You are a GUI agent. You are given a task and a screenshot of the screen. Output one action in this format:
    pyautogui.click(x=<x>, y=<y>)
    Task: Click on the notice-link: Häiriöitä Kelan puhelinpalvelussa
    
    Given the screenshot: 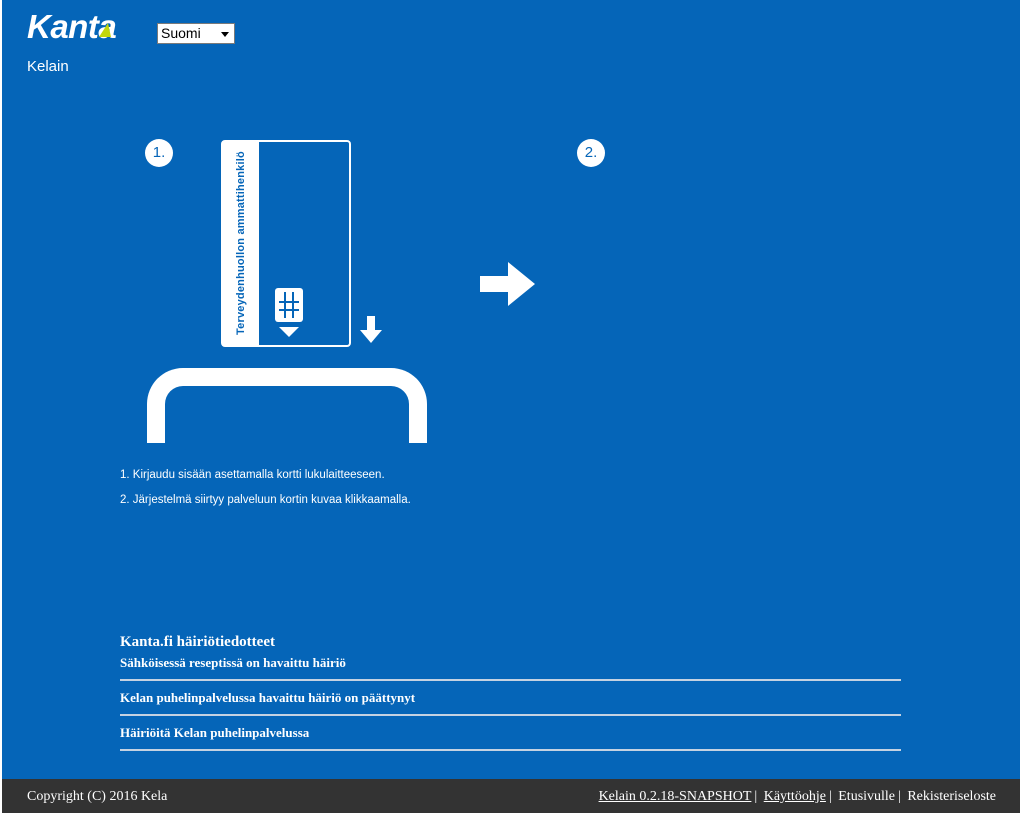 What is the action you would take?
    pyautogui.click(x=510, y=738)
    